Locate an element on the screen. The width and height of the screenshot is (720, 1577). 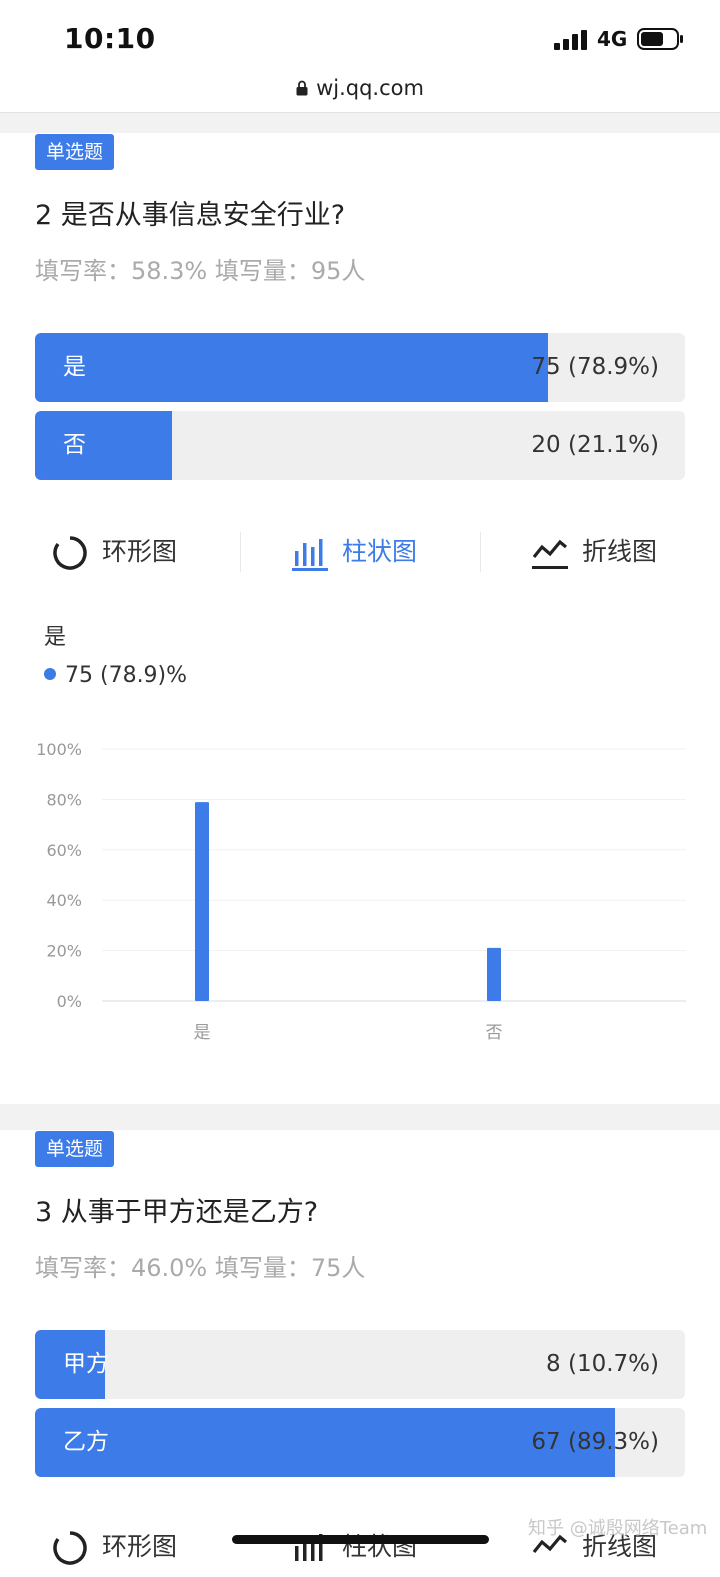
home-indicator is located at coordinates (360, 1539).